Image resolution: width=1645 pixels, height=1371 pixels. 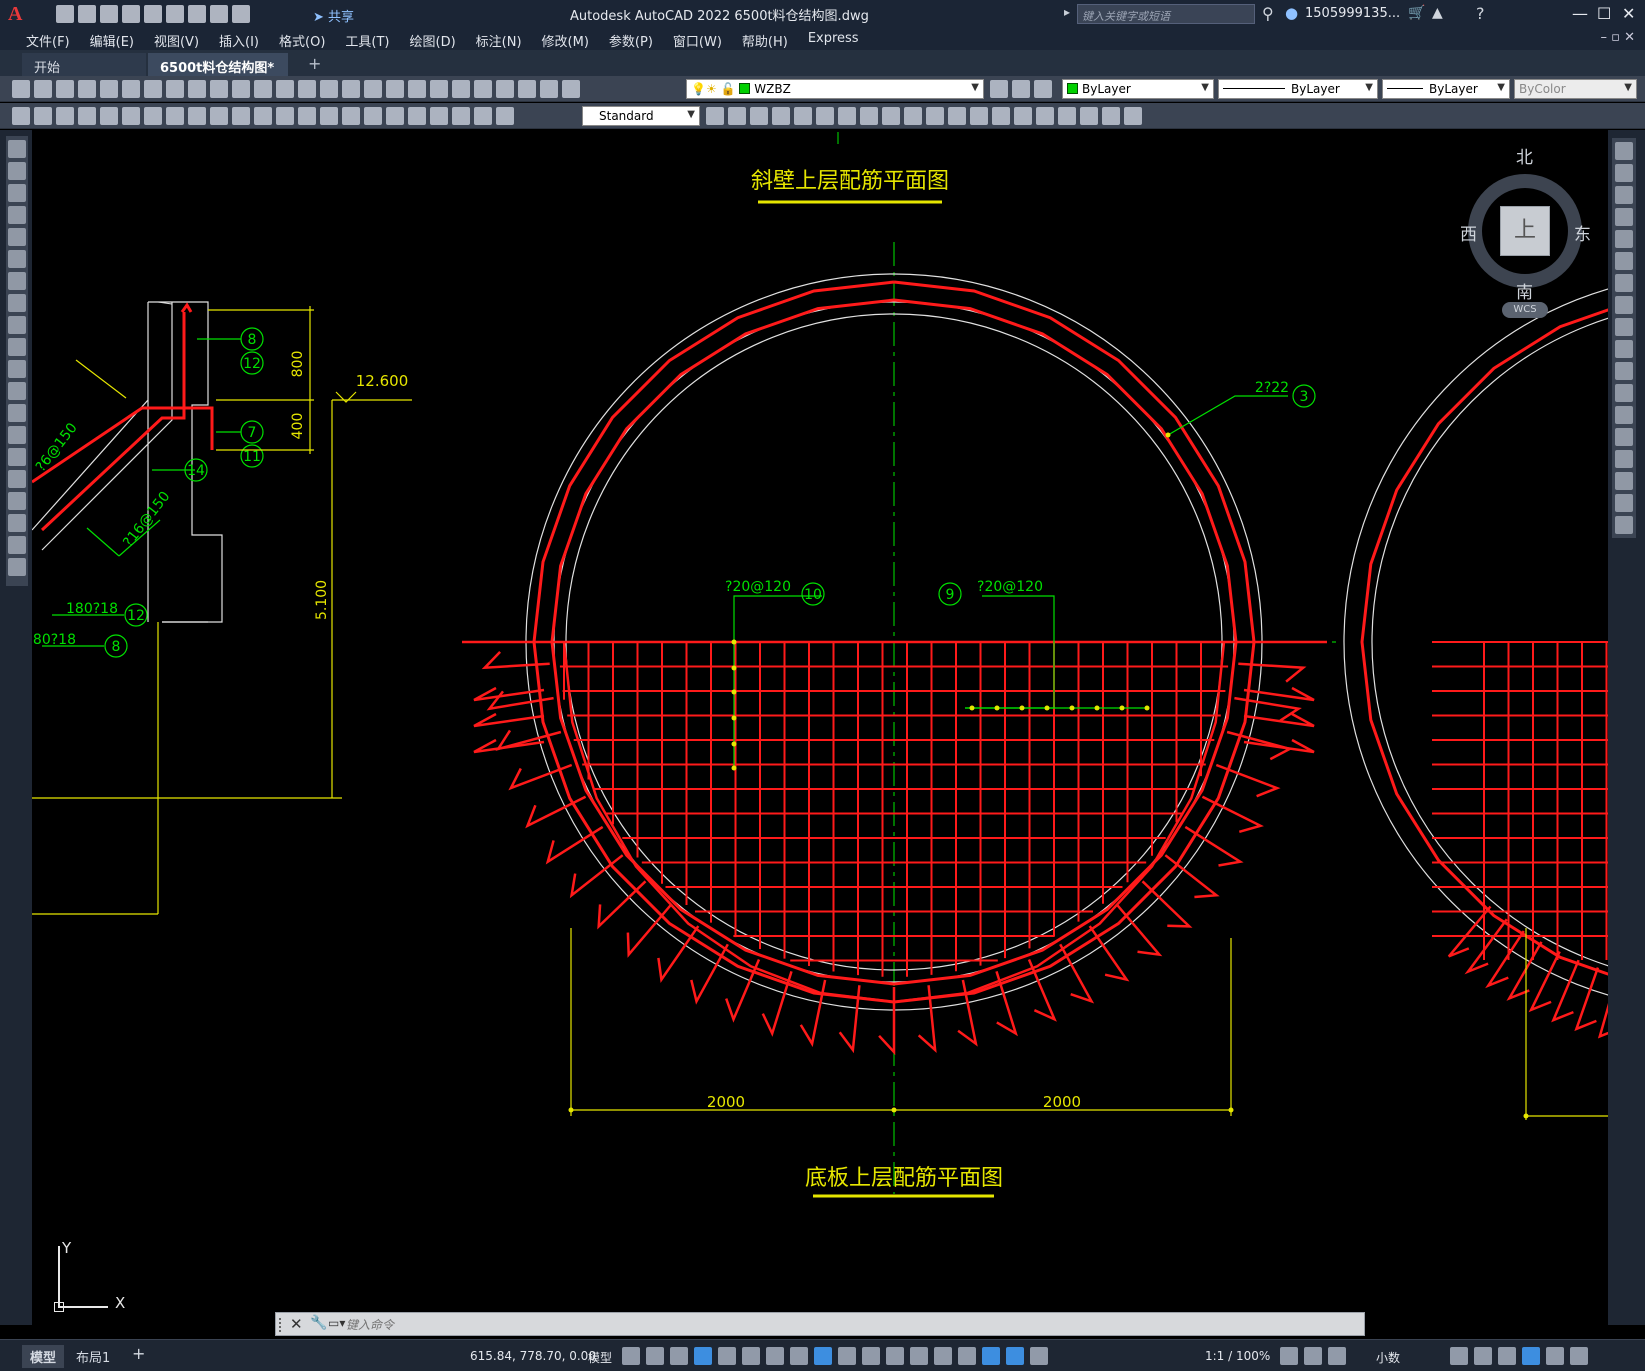 What do you see at coordinates (835, 89) in the screenshot?
I see `layer-dropdown: 💡☀ 🔓 WZBZ ▼` at bounding box center [835, 89].